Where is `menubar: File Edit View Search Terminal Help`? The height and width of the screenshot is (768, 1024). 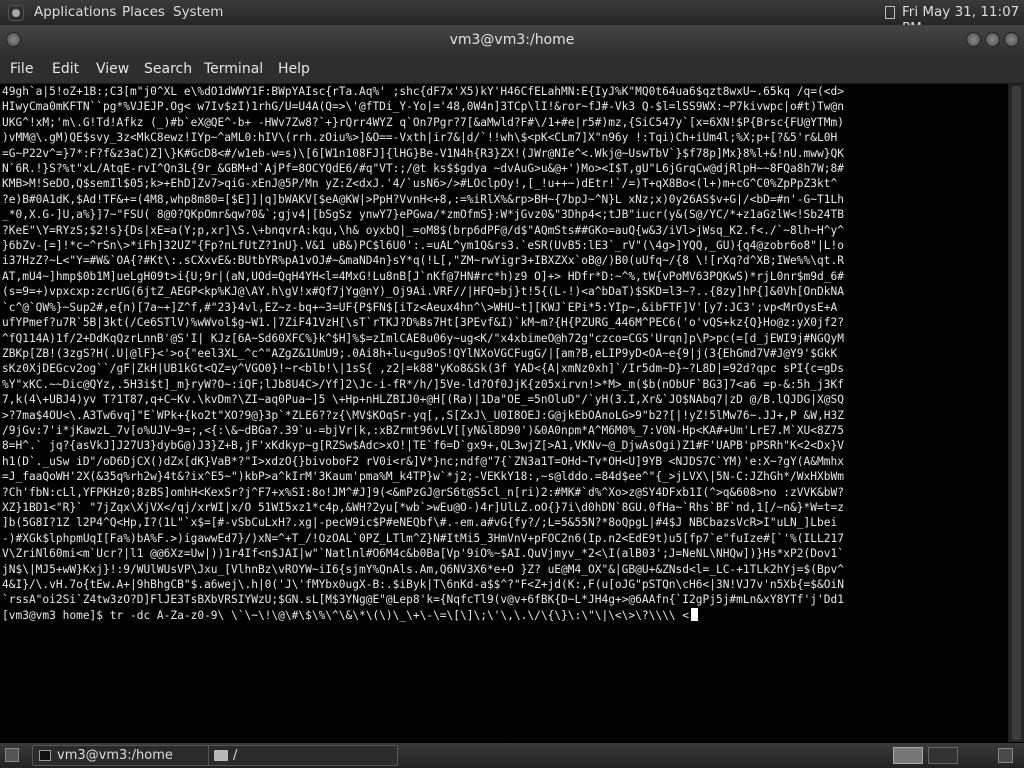 menubar: File Edit View Search Terminal Help is located at coordinates (512, 69).